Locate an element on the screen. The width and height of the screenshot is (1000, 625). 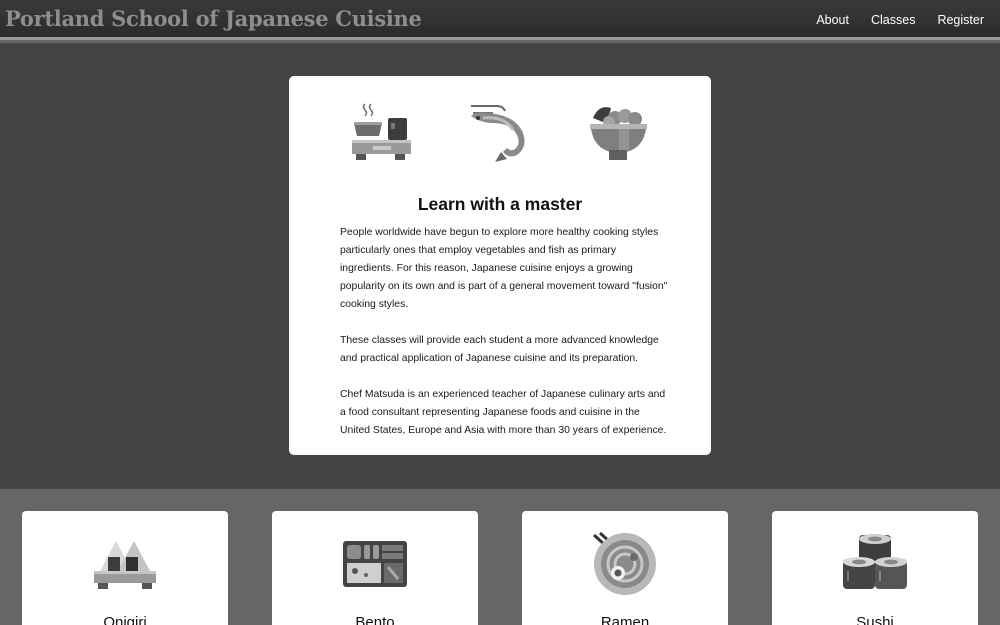
class-card-onigiri: Onigiri is located at coordinates (125, 568).